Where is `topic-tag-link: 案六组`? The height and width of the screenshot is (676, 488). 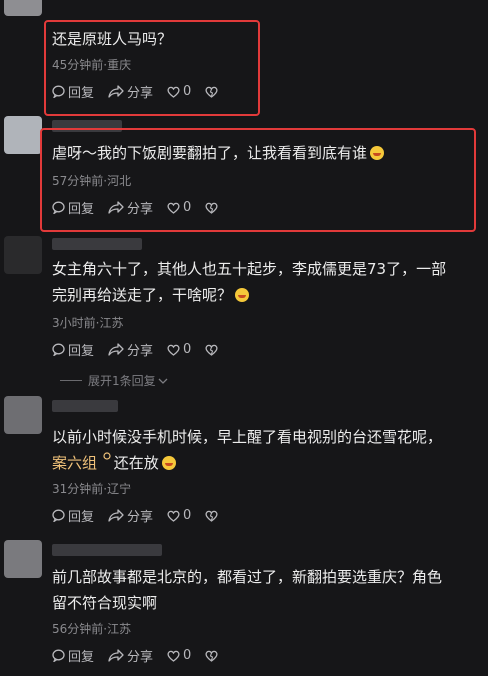 topic-tag-link: 案六组 is located at coordinates (74, 463).